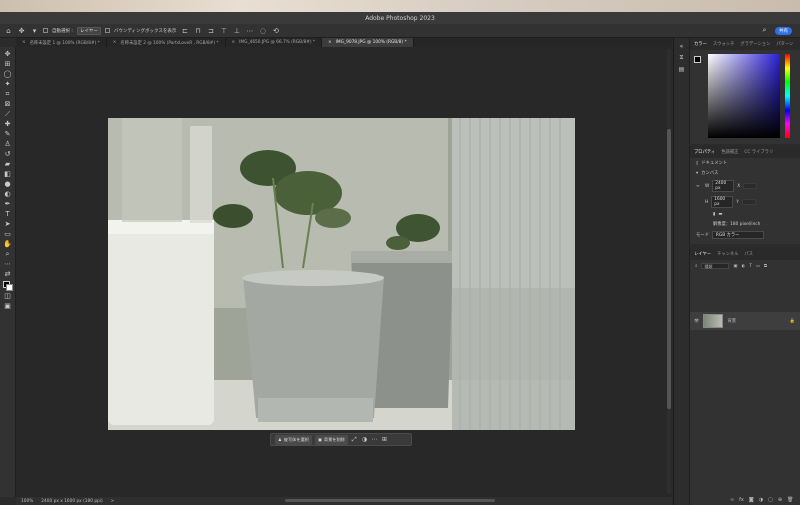 The width and height of the screenshot is (800, 505). What do you see at coordinates (8, 114) in the screenshot?
I see `eyedropper-tool-icon: ⟋` at bounding box center [8, 114].